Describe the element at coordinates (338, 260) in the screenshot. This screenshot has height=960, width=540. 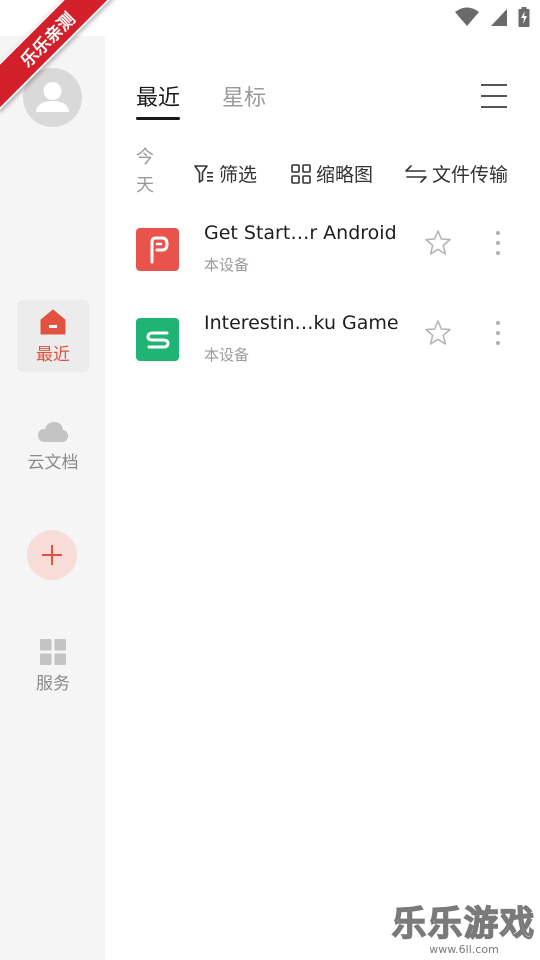
I see `list-item: Get Start…r Android 本设备` at that location.